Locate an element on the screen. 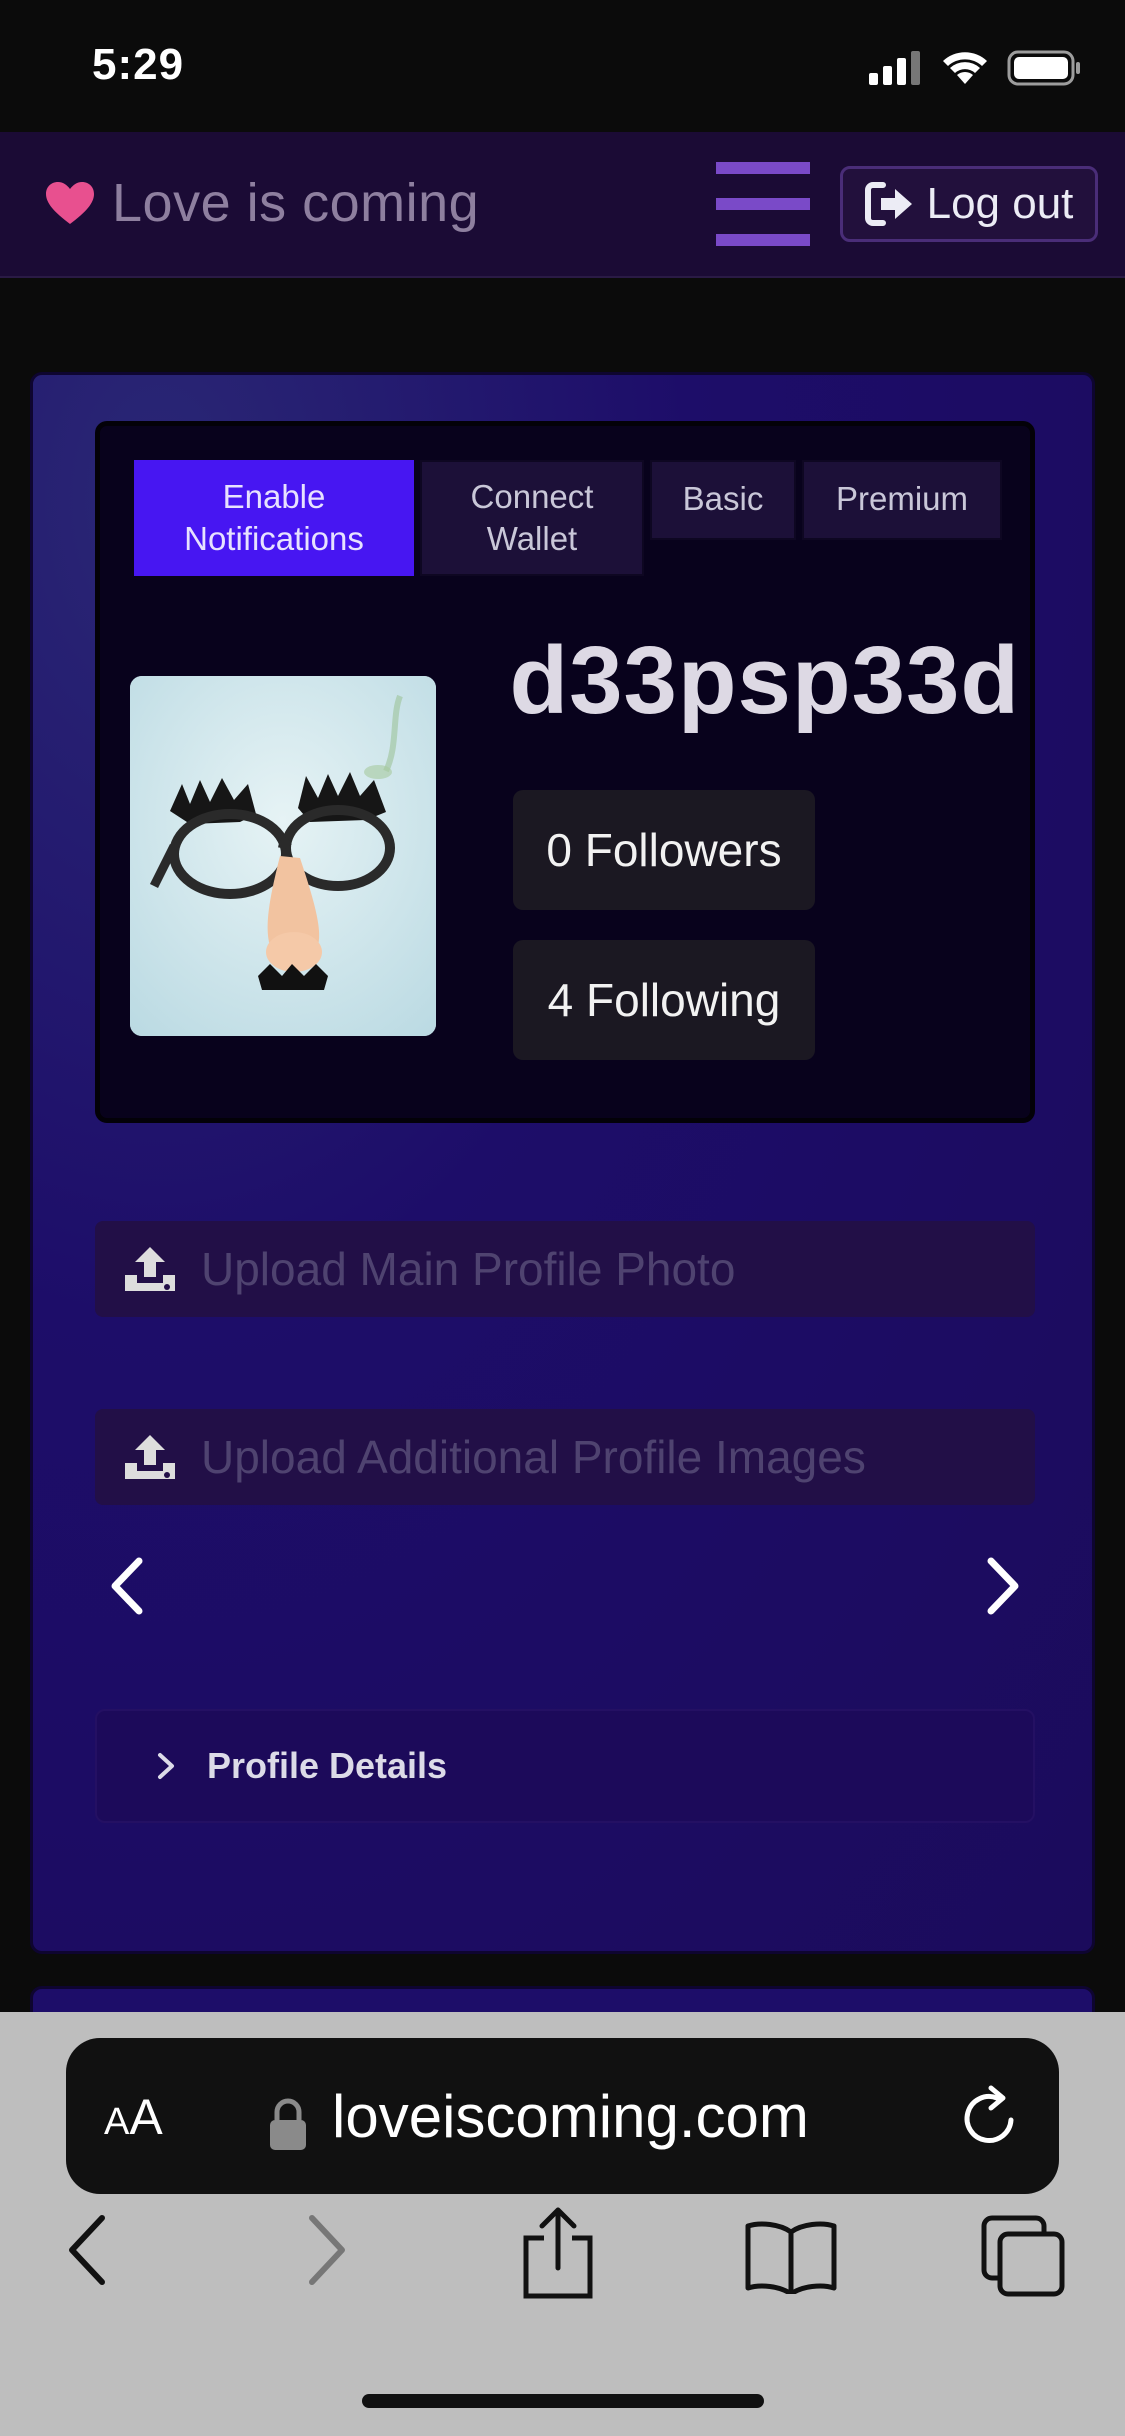  tab-label: Enable is located at coordinates (274, 496).